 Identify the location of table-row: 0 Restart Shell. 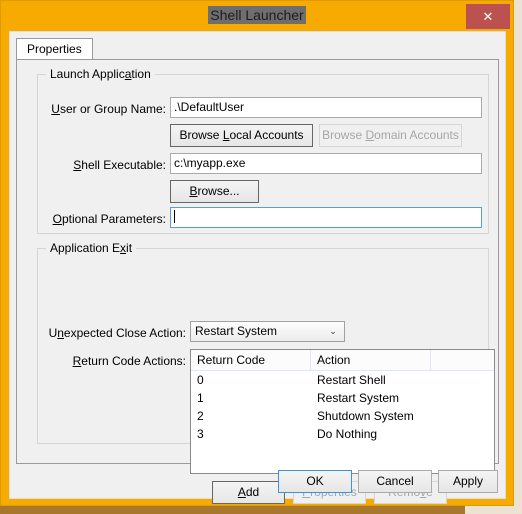
(342, 380).